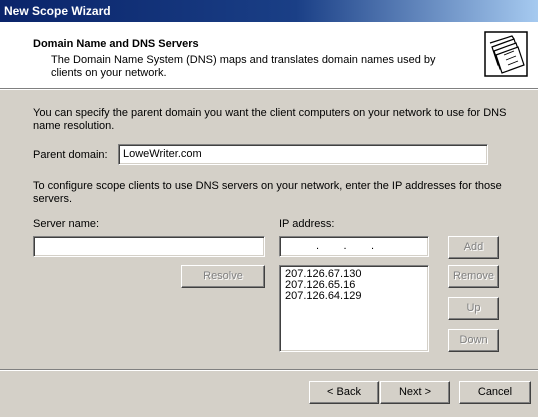 The image size is (538, 417). What do you see at coordinates (415, 392) in the screenshot?
I see `next-button: Next >` at bounding box center [415, 392].